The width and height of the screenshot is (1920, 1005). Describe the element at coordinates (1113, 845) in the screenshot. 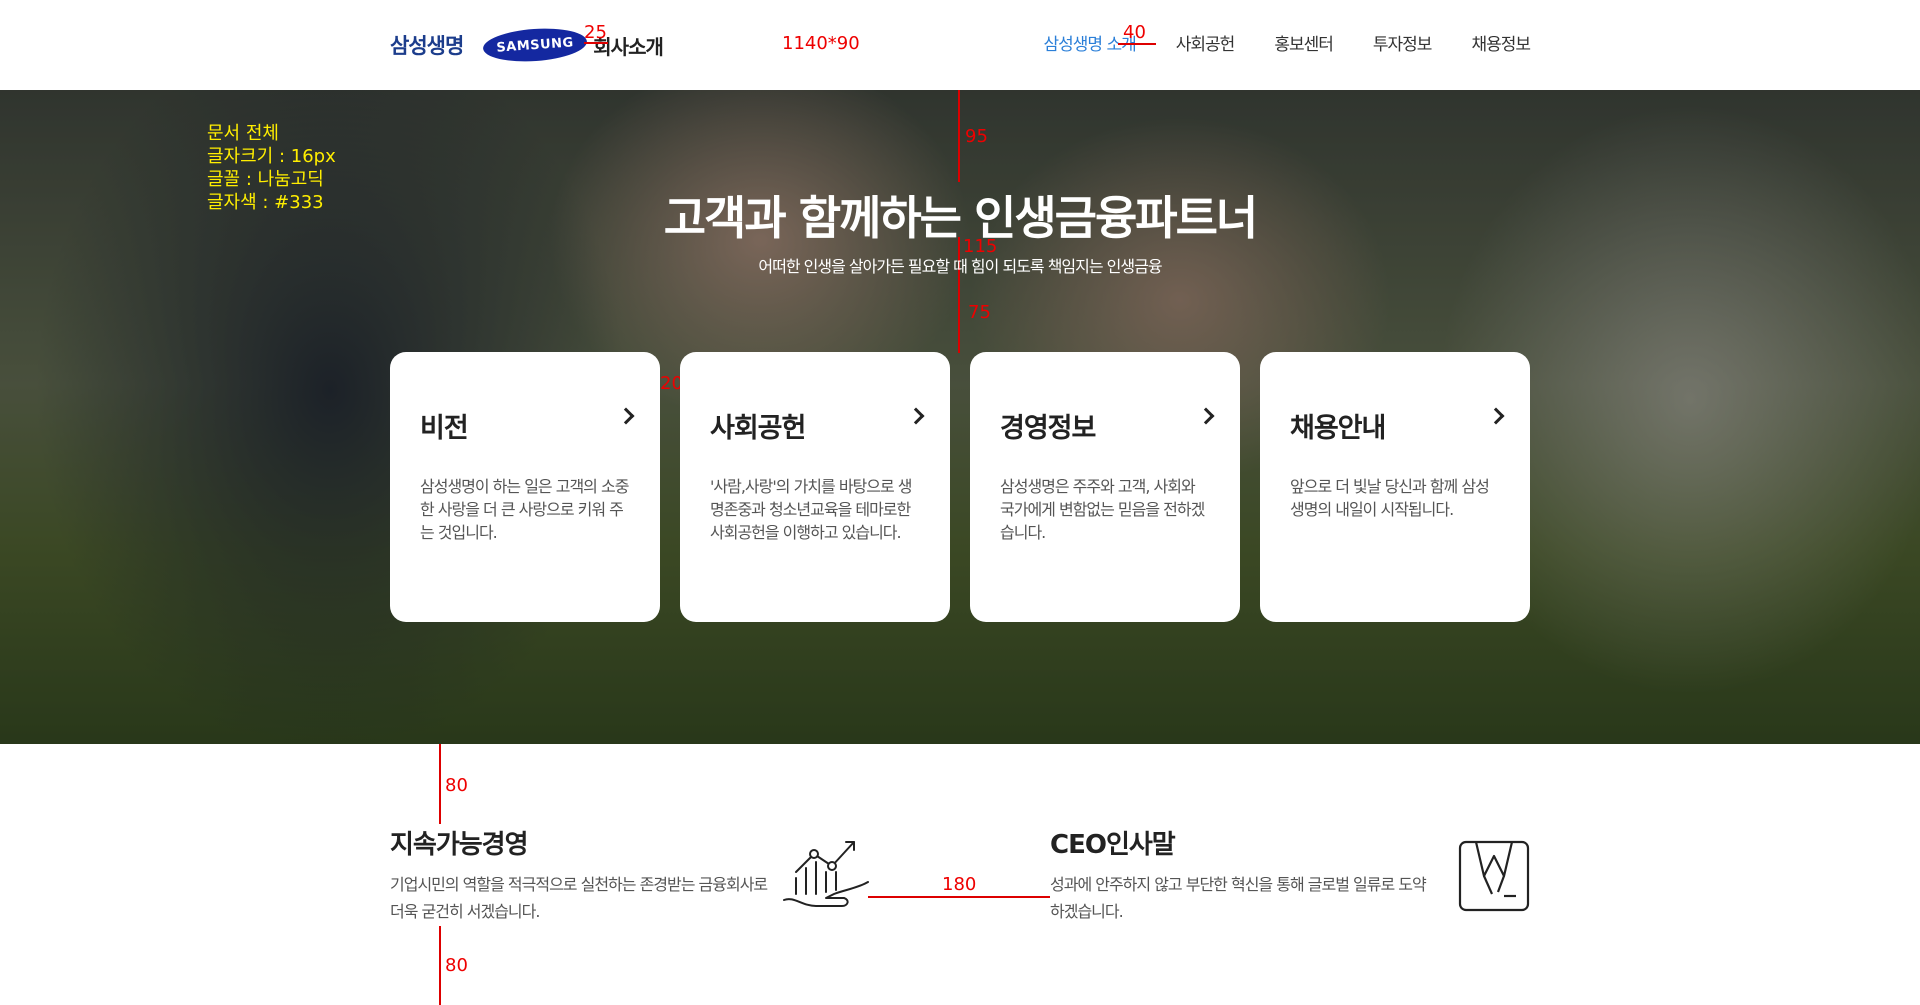

I see `ceo-title: CEO인사말` at that location.